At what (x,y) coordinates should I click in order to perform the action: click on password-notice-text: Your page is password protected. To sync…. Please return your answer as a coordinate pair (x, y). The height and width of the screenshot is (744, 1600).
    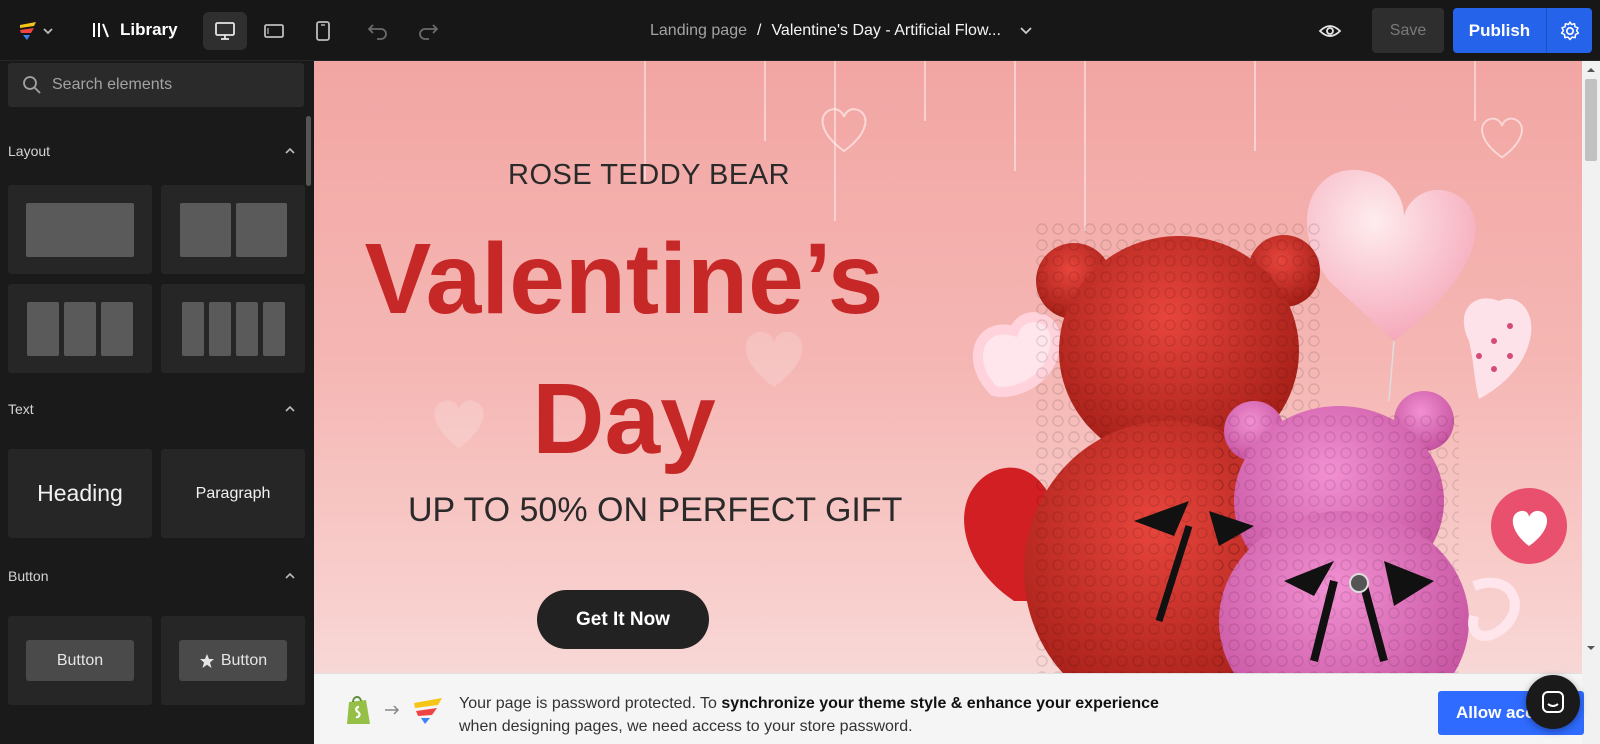
    Looking at the image, I should click on (869, 715).